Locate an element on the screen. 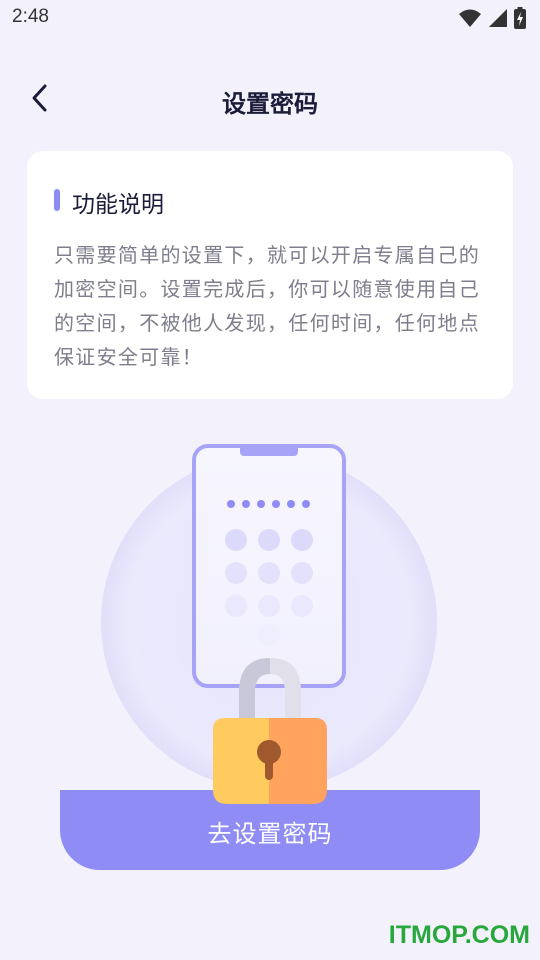  signal-icon is located at coordinates (498, 18).